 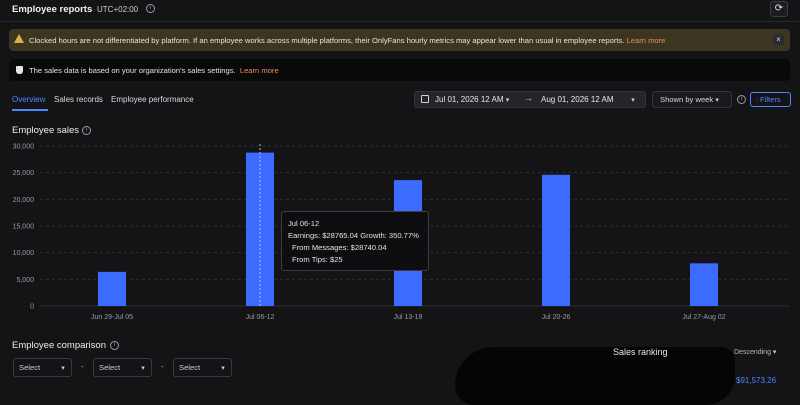 I want to click on tab-sales-records: Sales records, so click(x=78, y=99).